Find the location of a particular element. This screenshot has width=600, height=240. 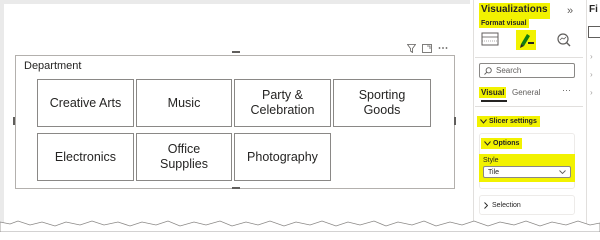

collapse-pane-icon: » is located at coordinates (570, 11).